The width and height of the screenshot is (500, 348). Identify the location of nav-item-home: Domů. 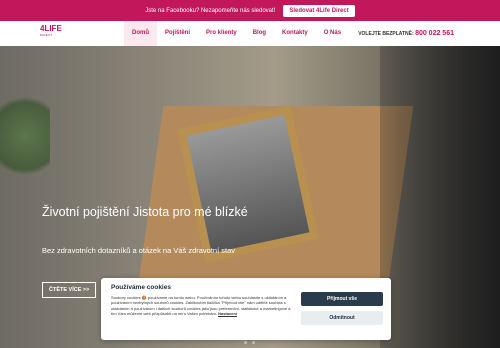
(140, 33).